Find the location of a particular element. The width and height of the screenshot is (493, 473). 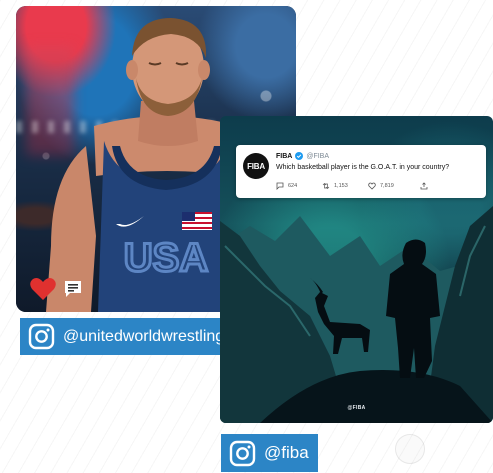

tweet-header: FIBA @FIBA is located at coordinates (302, 156).